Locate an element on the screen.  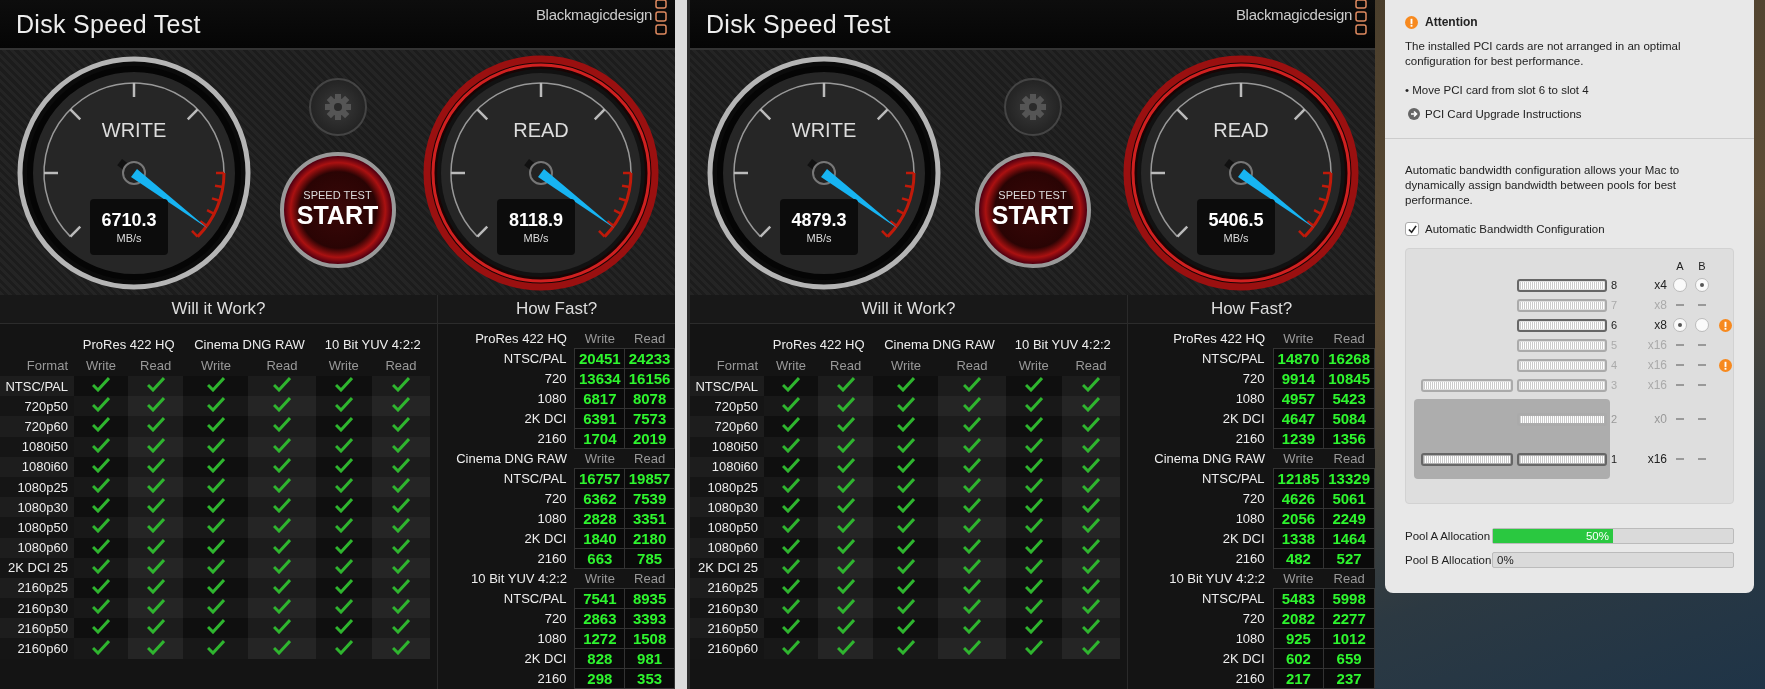
speed-value-cell: 24233 is located at coordinates (649, 358).